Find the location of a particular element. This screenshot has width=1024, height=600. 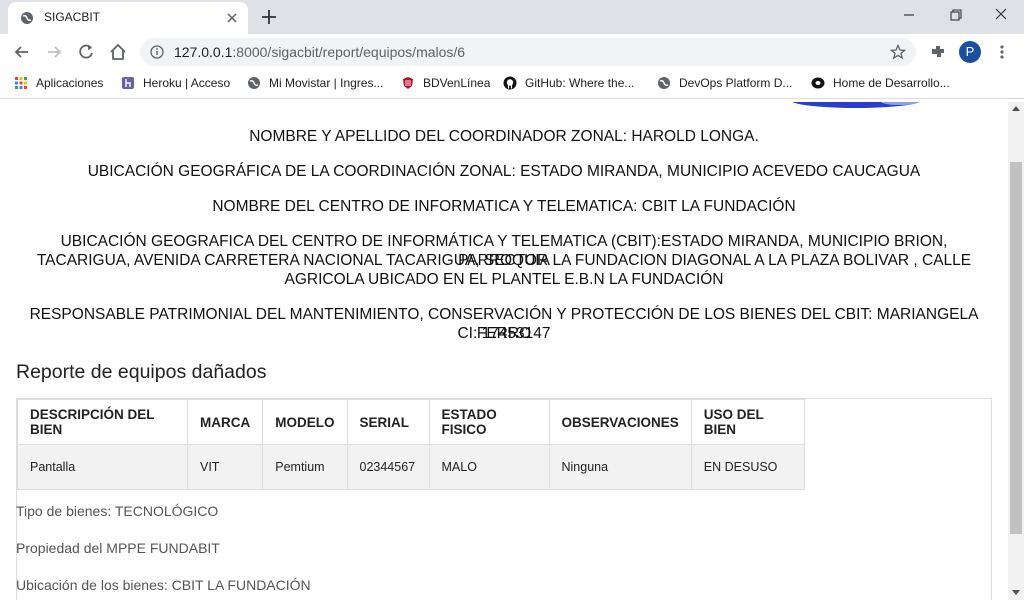

report-section-title: Reporte de equipos dañados is located at coordinates (141, 372).